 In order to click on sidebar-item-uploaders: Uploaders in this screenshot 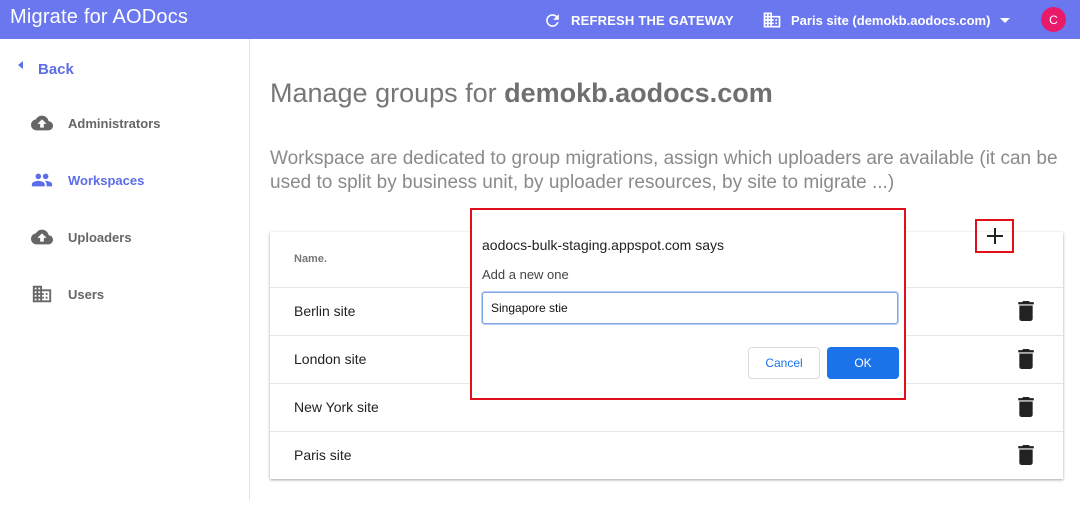, I will do `click(81, 237)`.